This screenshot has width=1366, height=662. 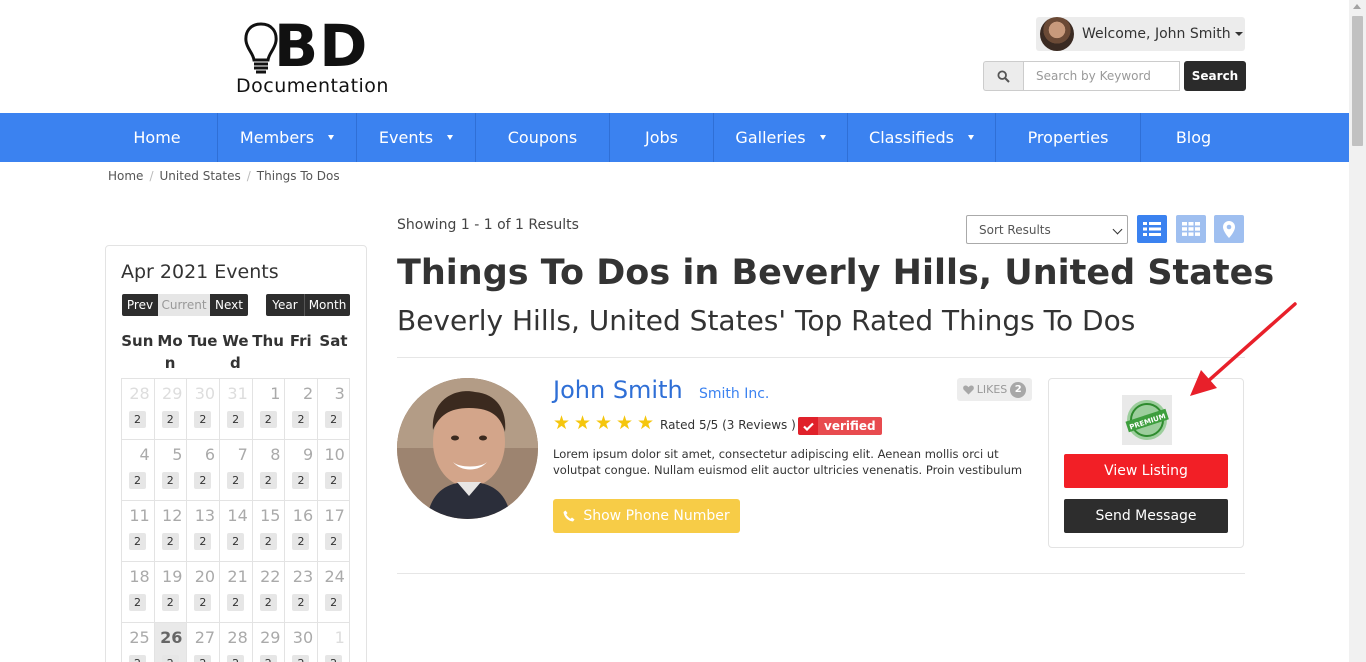 What do you see at coordinates (1152, 229) in the screenshot?
I see `list-view-button` at bounding box center [1152, 229].